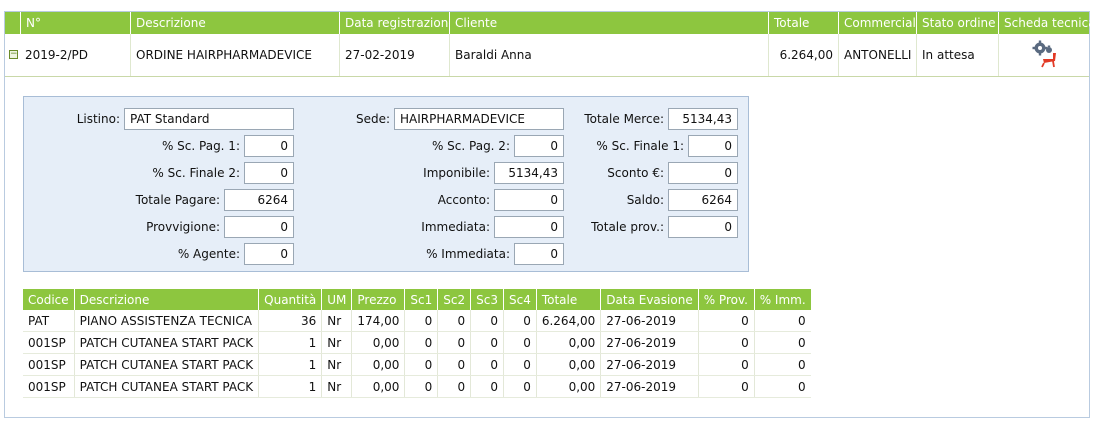  Describe the element at coordinates (529, 200) in the screenshot. I see `acconto-field` at that location.